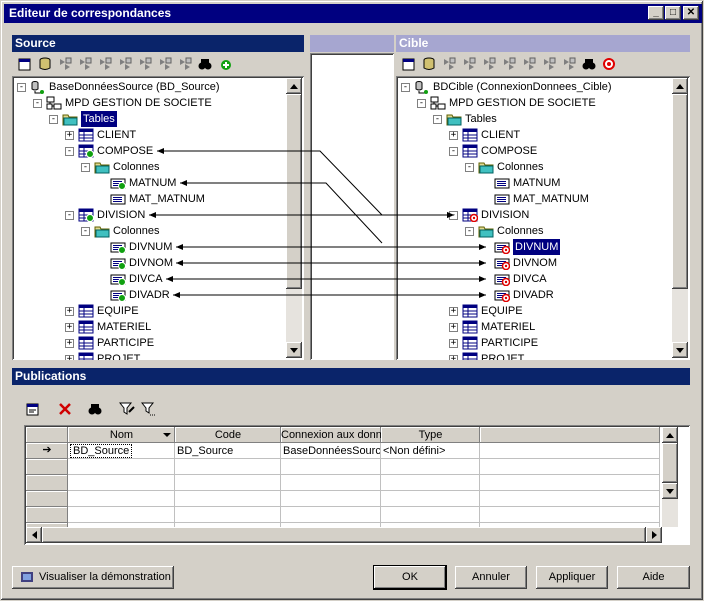 The image size is (704, 601). What do you see at coordinates (653, 577) in the screenshot?
I see `help-button: Aide` at bounding box center [653, 577].